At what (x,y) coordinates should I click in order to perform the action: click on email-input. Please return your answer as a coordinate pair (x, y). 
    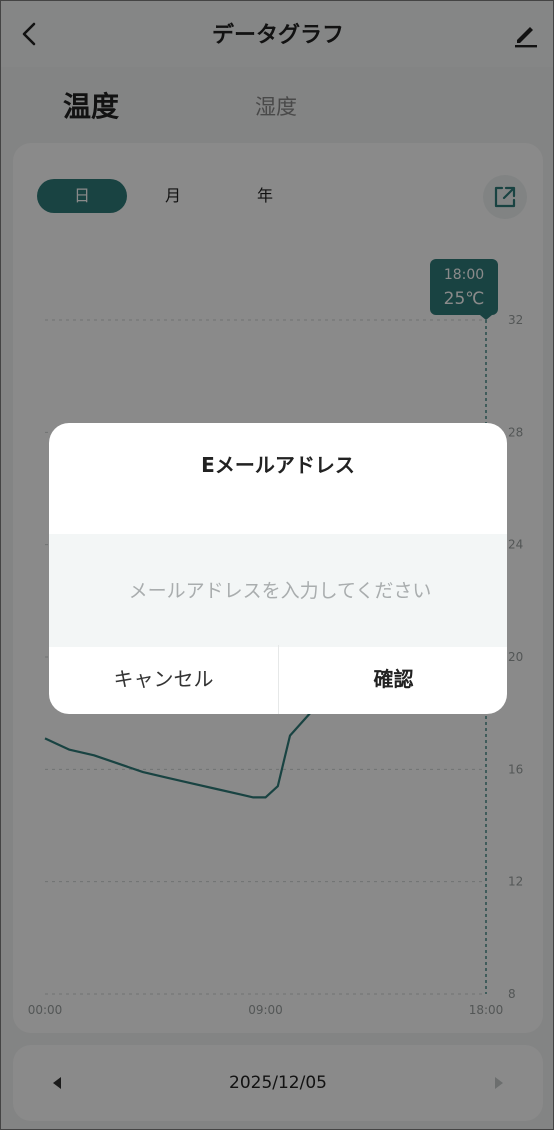
    Looking at the image, I should click on (278, 590).